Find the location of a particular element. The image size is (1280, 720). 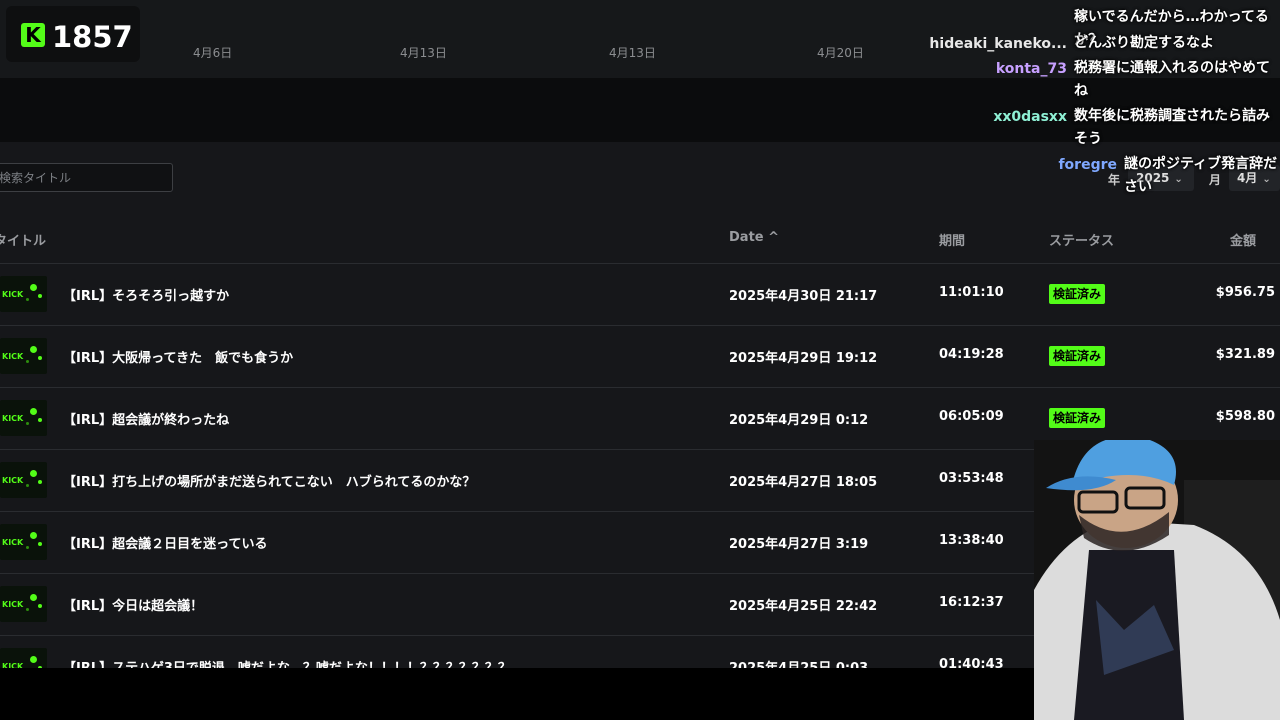

column-header-title: タイトル is located at coordinates (23, 239).